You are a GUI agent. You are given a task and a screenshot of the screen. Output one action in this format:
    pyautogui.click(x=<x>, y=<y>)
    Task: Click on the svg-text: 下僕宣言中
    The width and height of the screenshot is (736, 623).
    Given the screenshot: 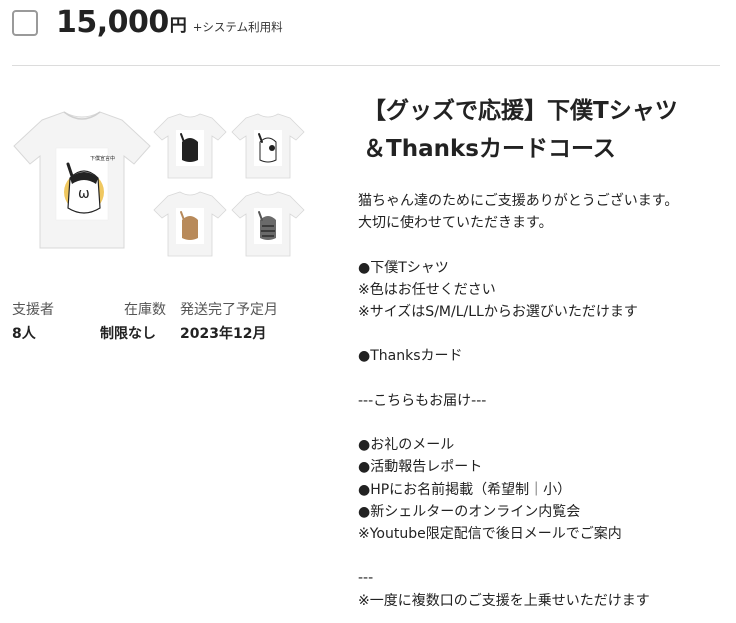 What is the action you would take?
    pyautogui.click(x=102, y=158)
    